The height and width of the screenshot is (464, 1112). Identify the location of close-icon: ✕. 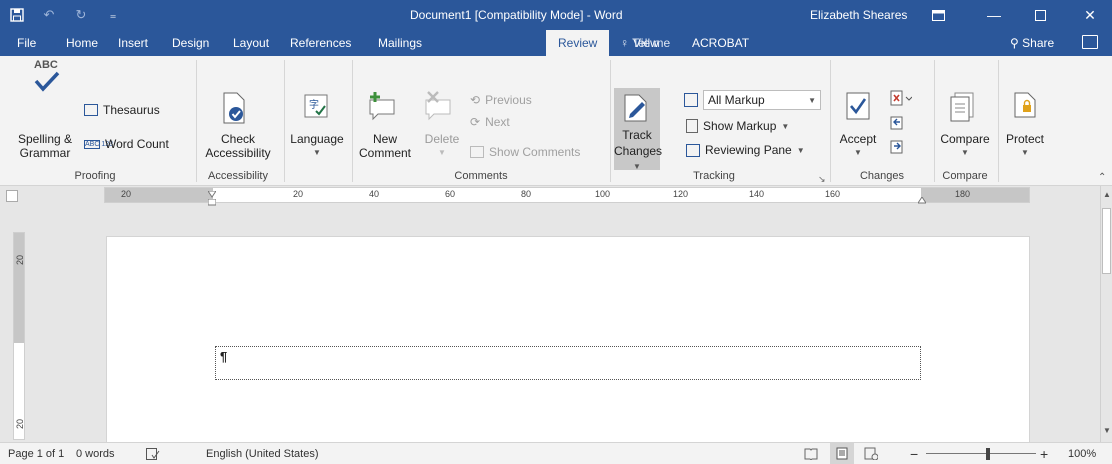
(1090, 15).